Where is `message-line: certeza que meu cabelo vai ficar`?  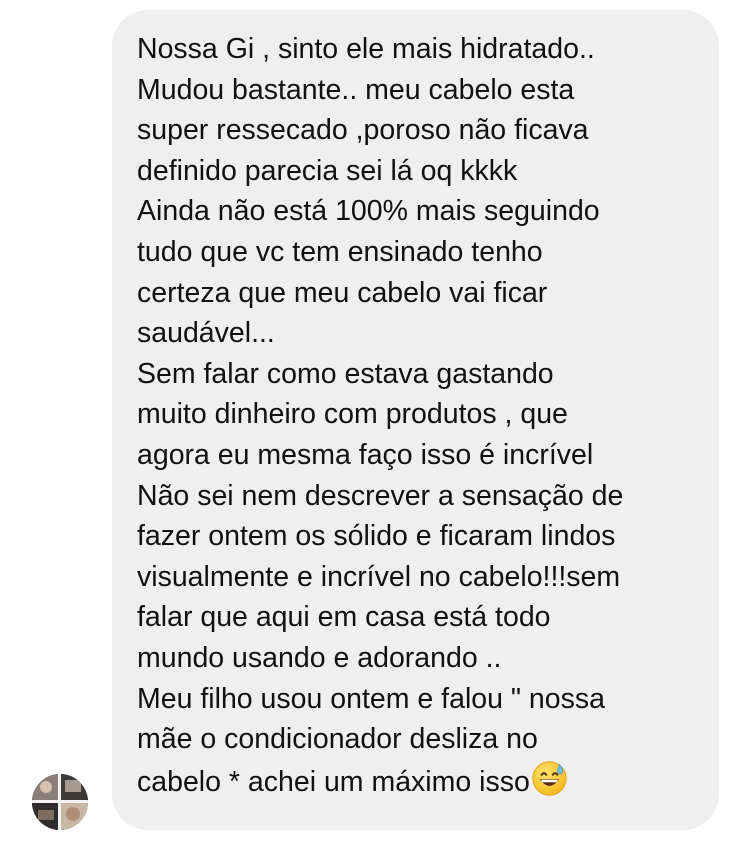 message-line: certeza que meu cabelo vai ficar is located at coordinates (342, 292).